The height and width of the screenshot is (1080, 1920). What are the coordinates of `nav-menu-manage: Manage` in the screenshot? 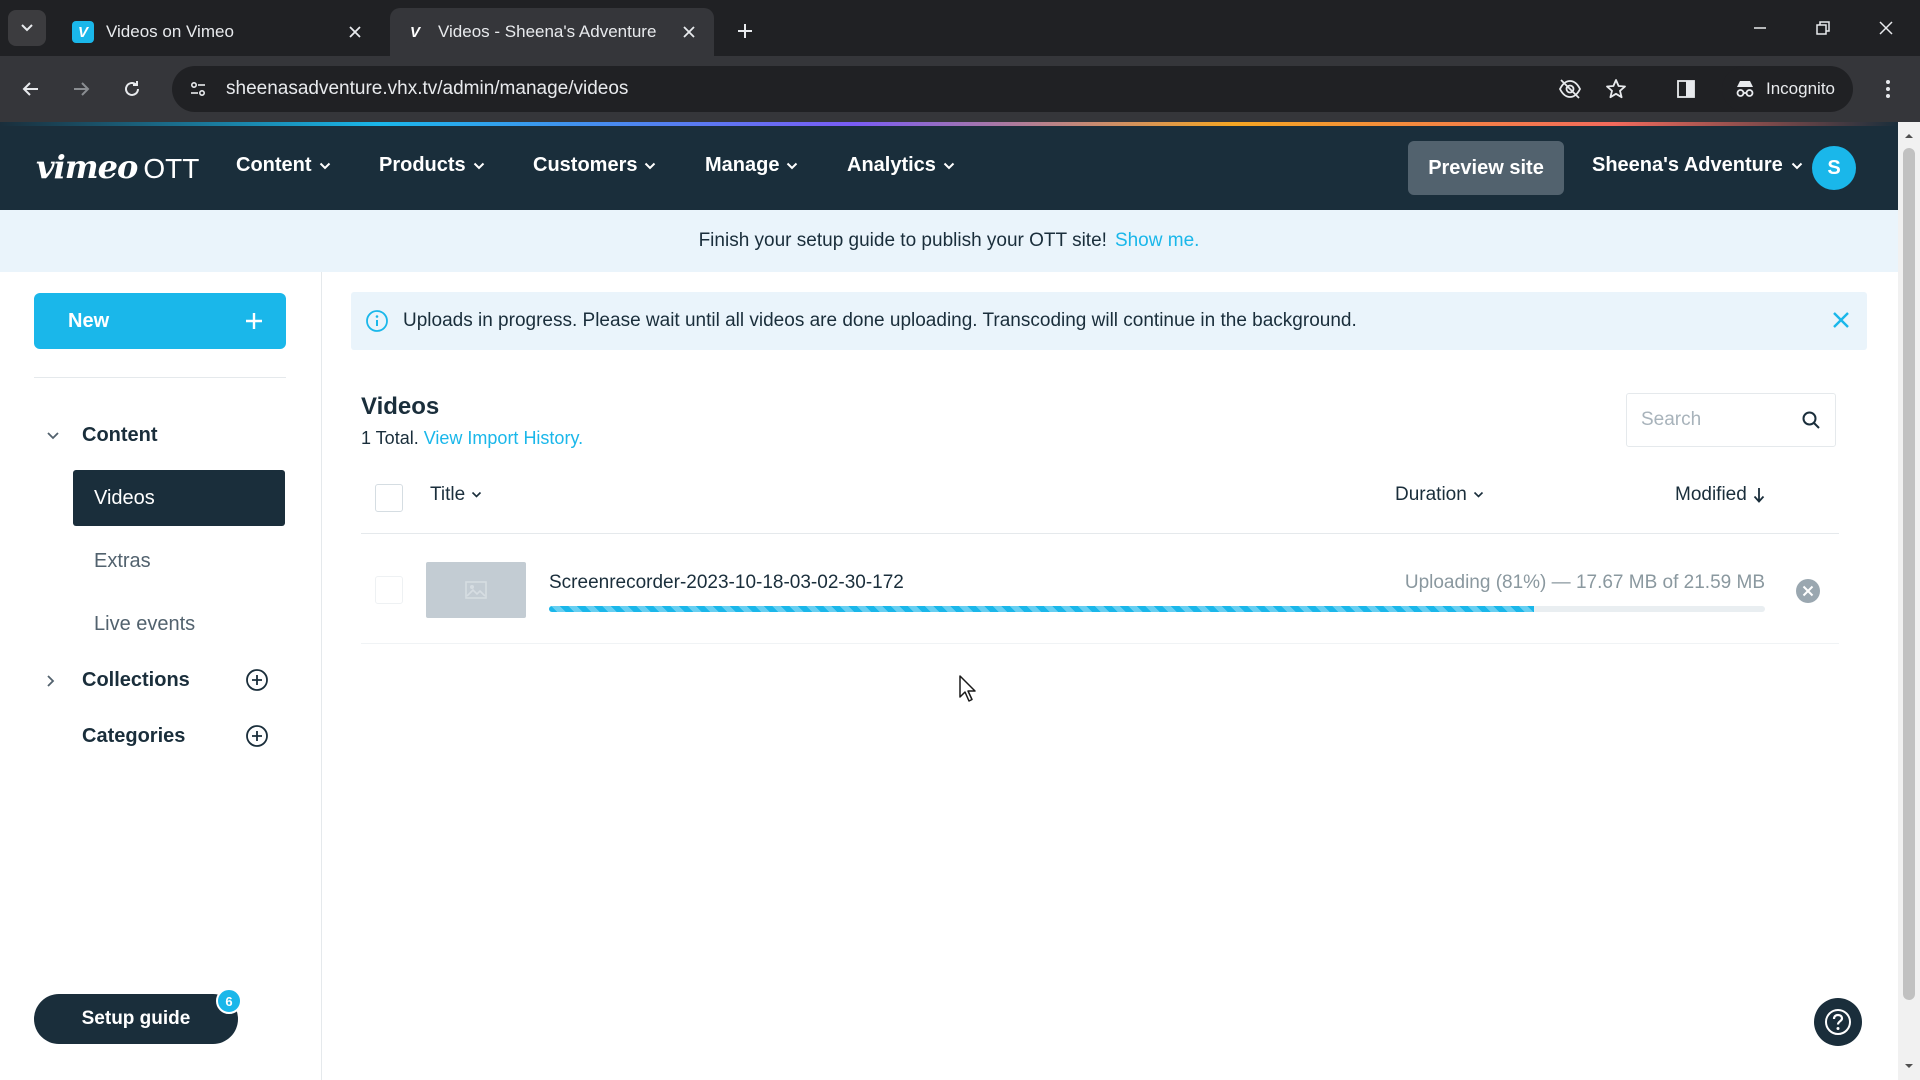 It's located at (751, 165).